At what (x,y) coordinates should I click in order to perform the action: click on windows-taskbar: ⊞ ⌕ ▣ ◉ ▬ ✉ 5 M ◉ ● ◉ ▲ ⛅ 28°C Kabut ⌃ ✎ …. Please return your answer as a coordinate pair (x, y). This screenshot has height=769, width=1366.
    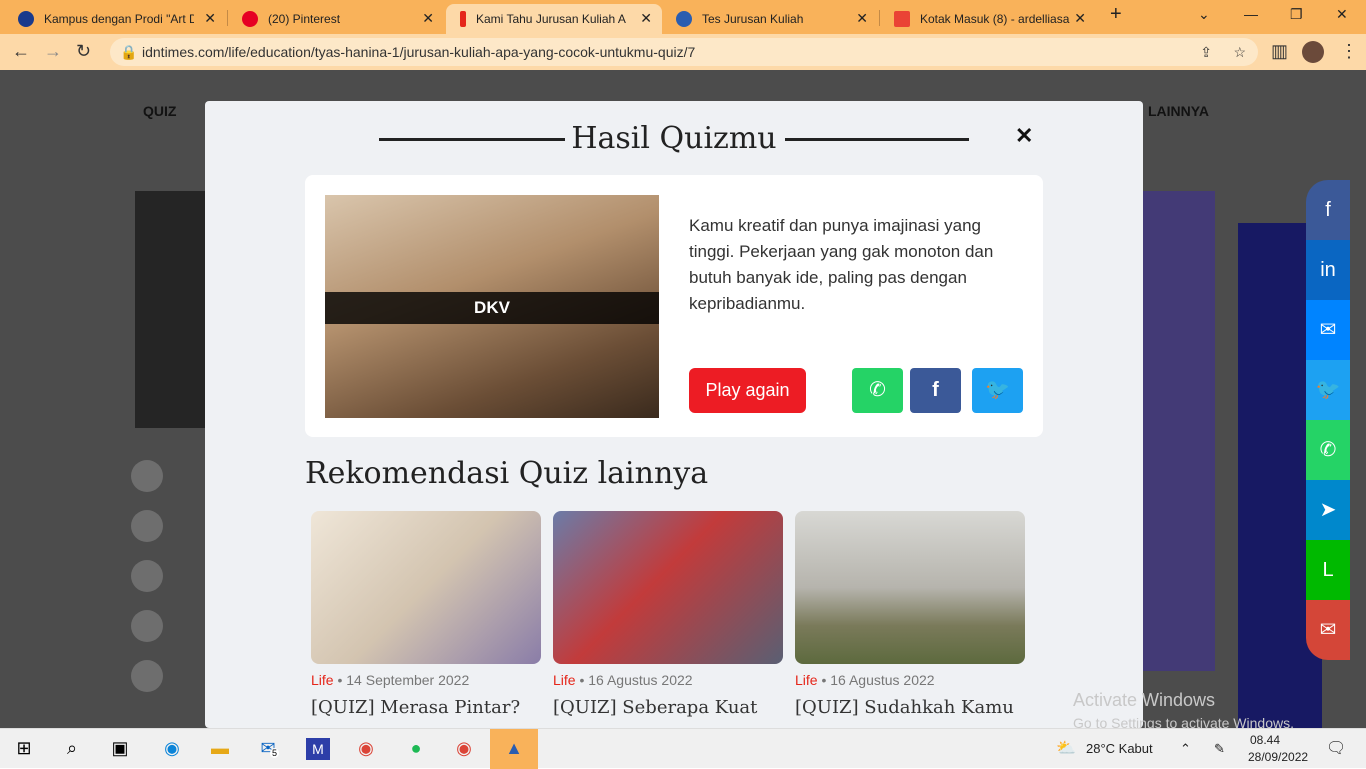
    Looking at the image, I should click on (683, 748).